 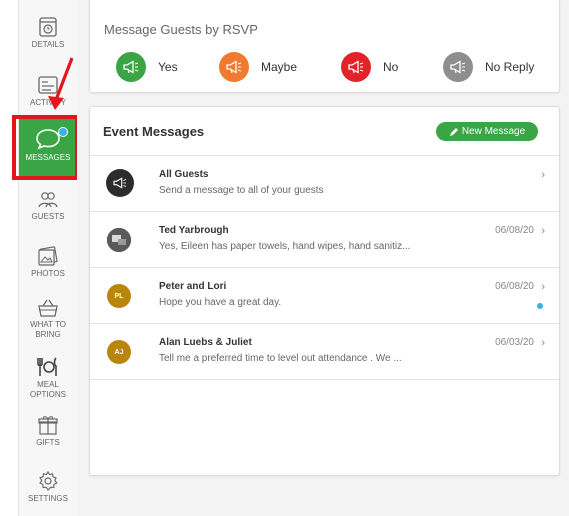 What do you see at coordinates (48, 216) in the screenshot?
I see `sidebar-item-label: GUESTS` at bounding box center [48, 216].